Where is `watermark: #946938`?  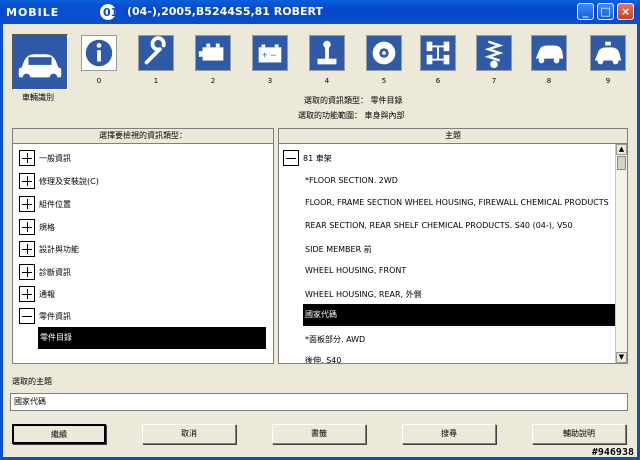
watermark: #946938 is located at coordinates (612, 452).